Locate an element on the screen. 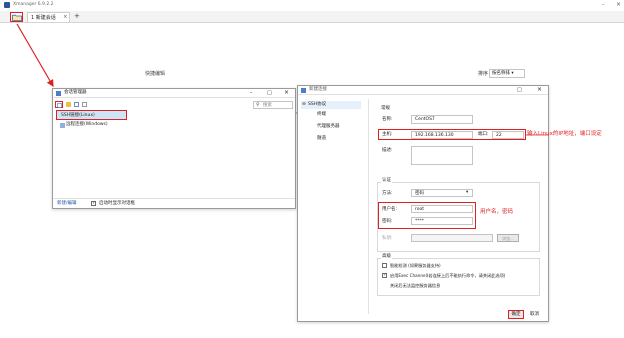 The image size is (624, 338). host-annotation: 输入Linux的IP地址，端口设定 is located at coordinates (564, 134).